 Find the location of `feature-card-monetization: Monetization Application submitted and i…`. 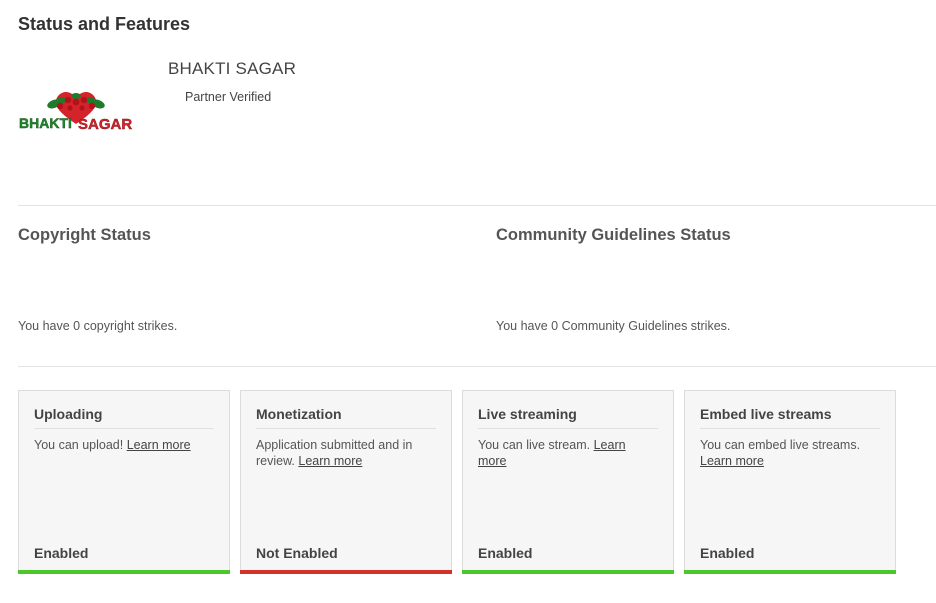

feature-card-monetization: Monetization Application submitted and i… is located at coordinates (346, 482).